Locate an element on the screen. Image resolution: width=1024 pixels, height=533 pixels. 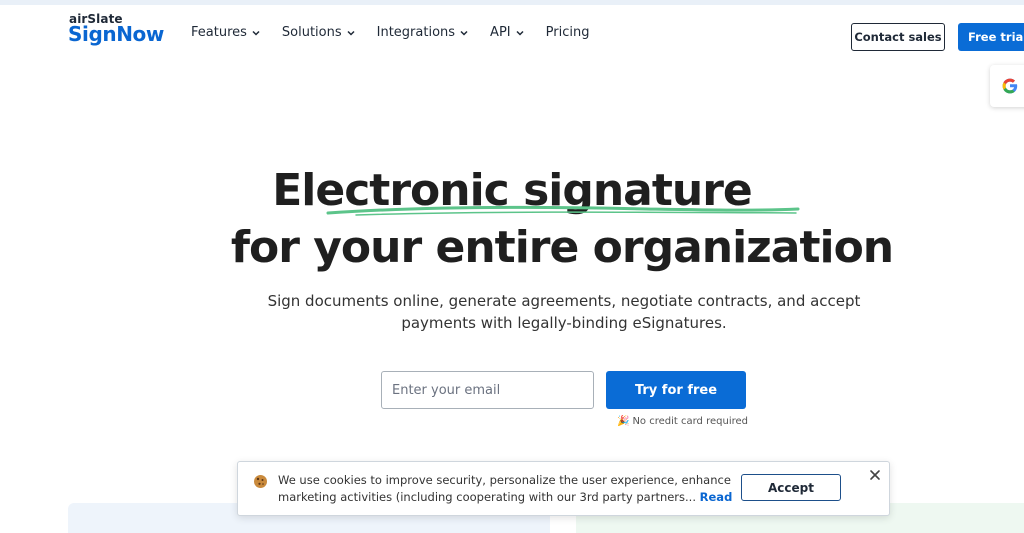
party-popper-icon: 🎉 is located at coordinates (623, 421).